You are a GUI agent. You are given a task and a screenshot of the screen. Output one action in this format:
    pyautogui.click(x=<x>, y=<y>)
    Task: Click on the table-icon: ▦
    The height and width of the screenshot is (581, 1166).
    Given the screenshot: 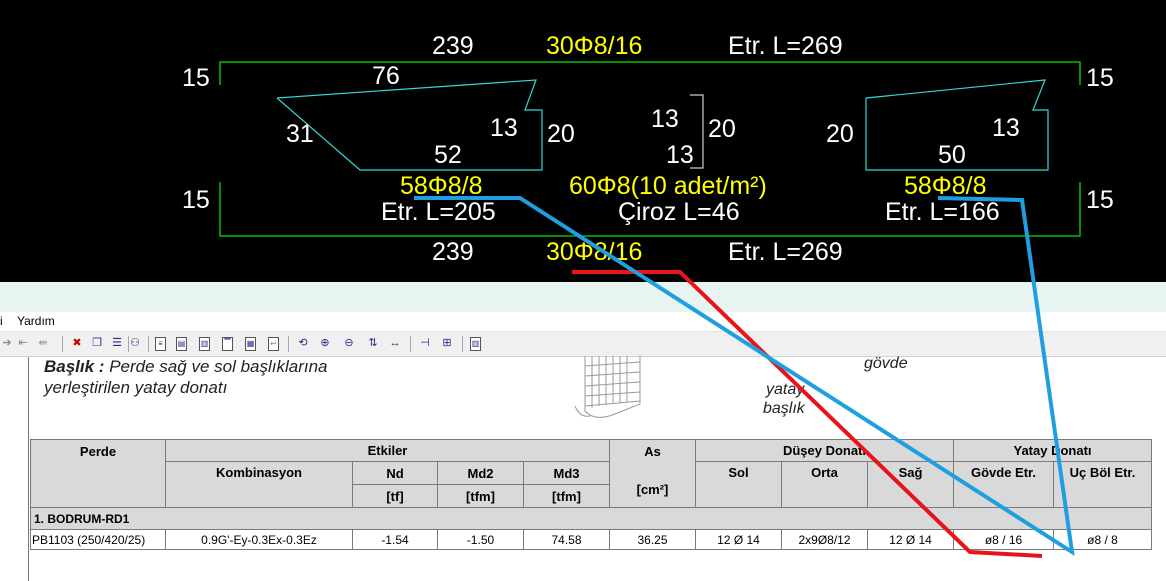 What is the action you would take?
    pyautogui.click(x=250, y=344)
    